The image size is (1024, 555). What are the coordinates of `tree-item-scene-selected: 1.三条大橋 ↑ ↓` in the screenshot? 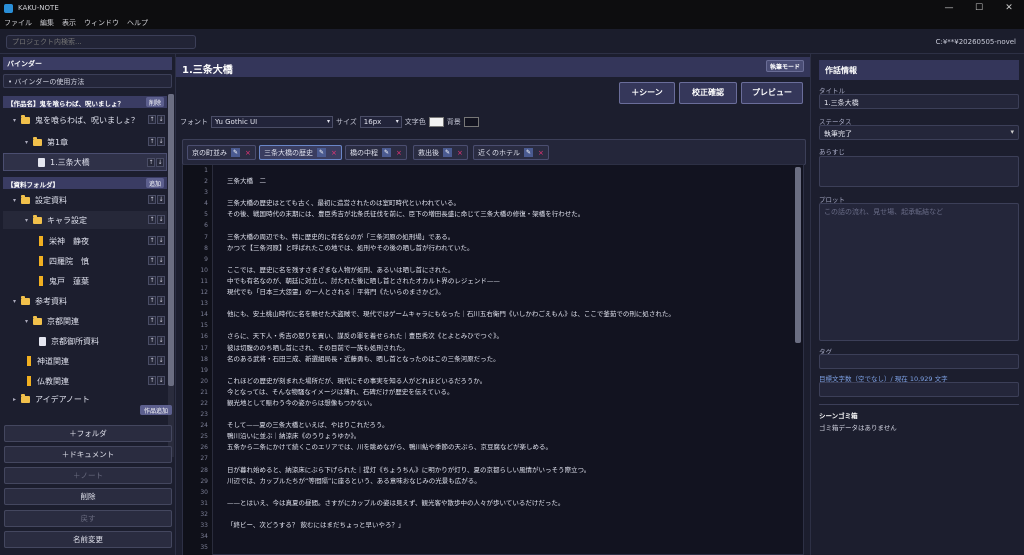 It's located at (85, 162).